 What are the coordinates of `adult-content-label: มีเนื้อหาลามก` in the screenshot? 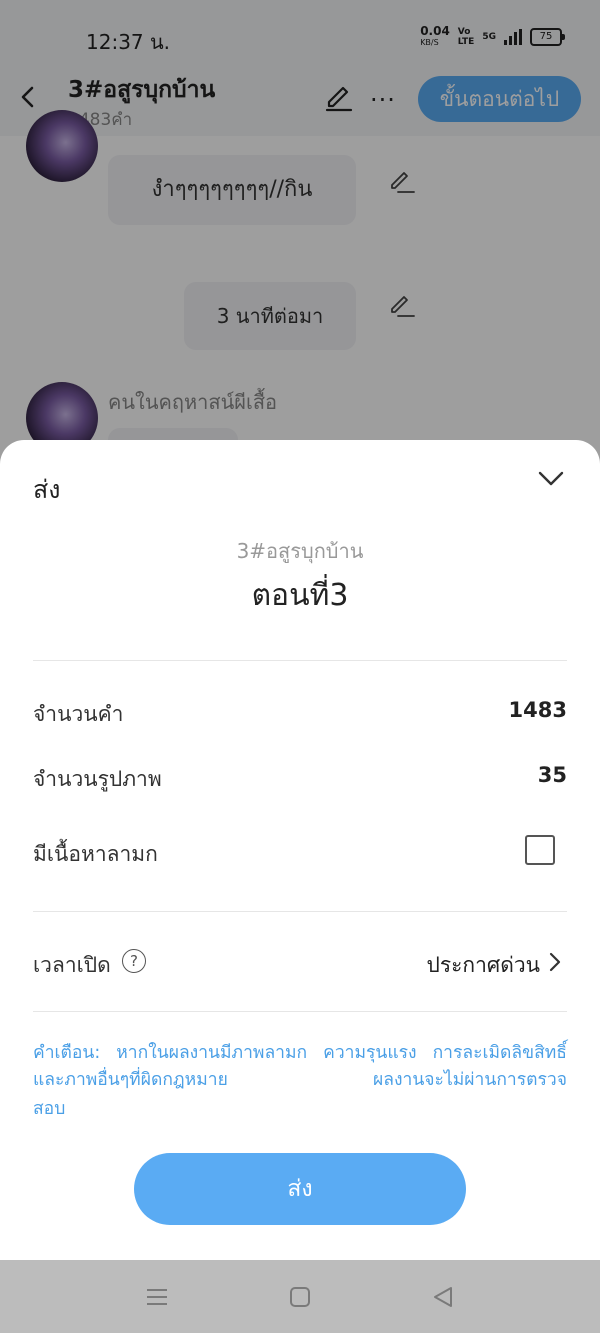 It's located at (95, 854).